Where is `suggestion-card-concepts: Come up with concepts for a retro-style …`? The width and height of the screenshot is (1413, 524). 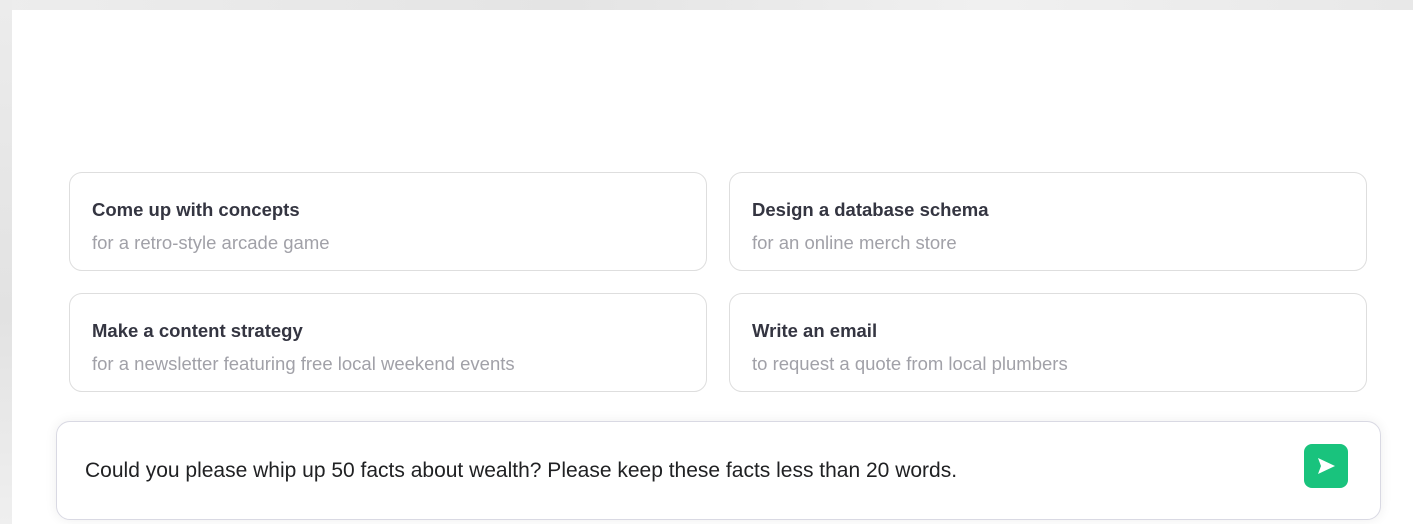 suggestion-card-concepts: Come up with concepts for a retro-style … is located at coordinates (388, 221).